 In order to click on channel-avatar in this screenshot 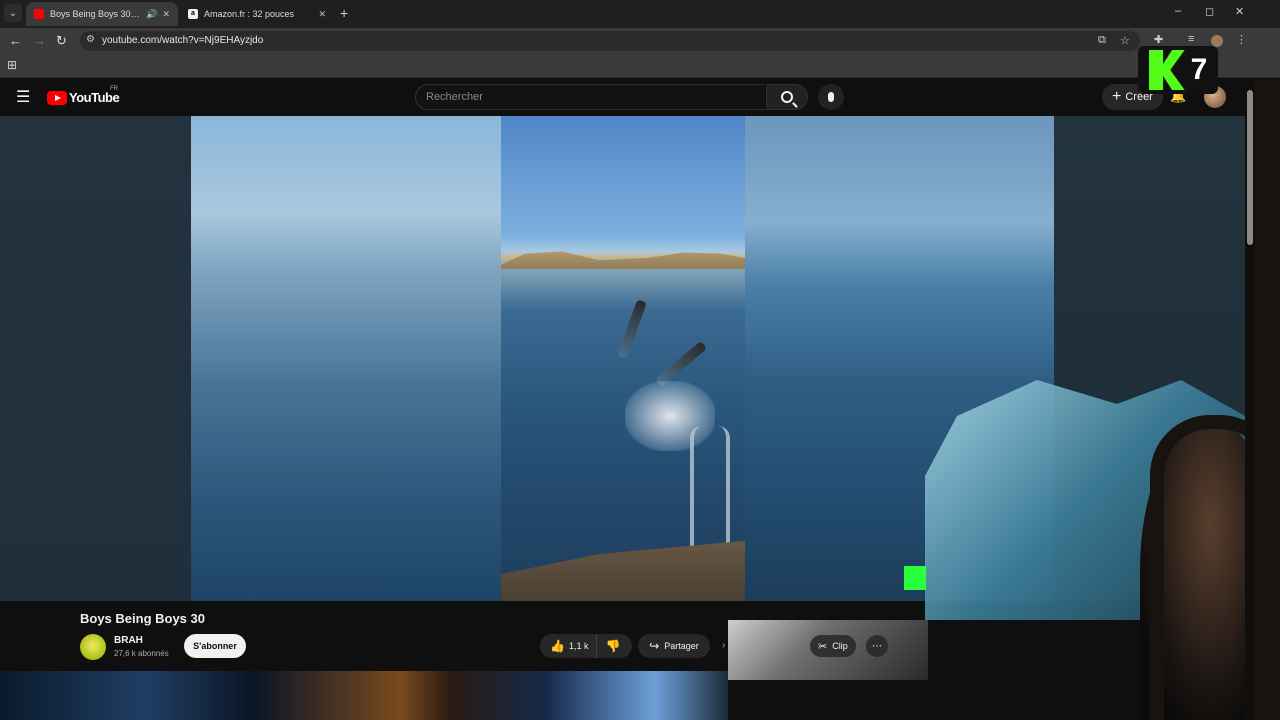, I will do `click(93, 647)`.